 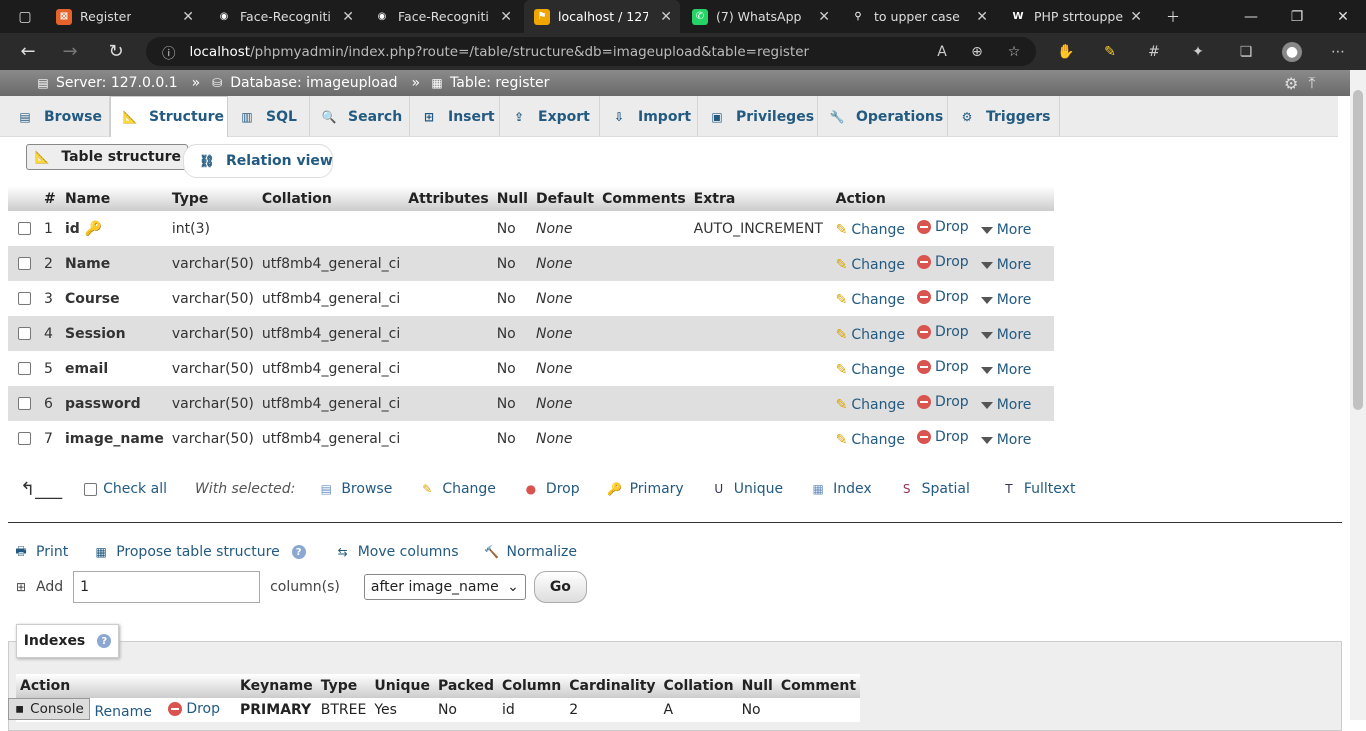 I want to click on forward-button: →, so click(x=70, y=51).